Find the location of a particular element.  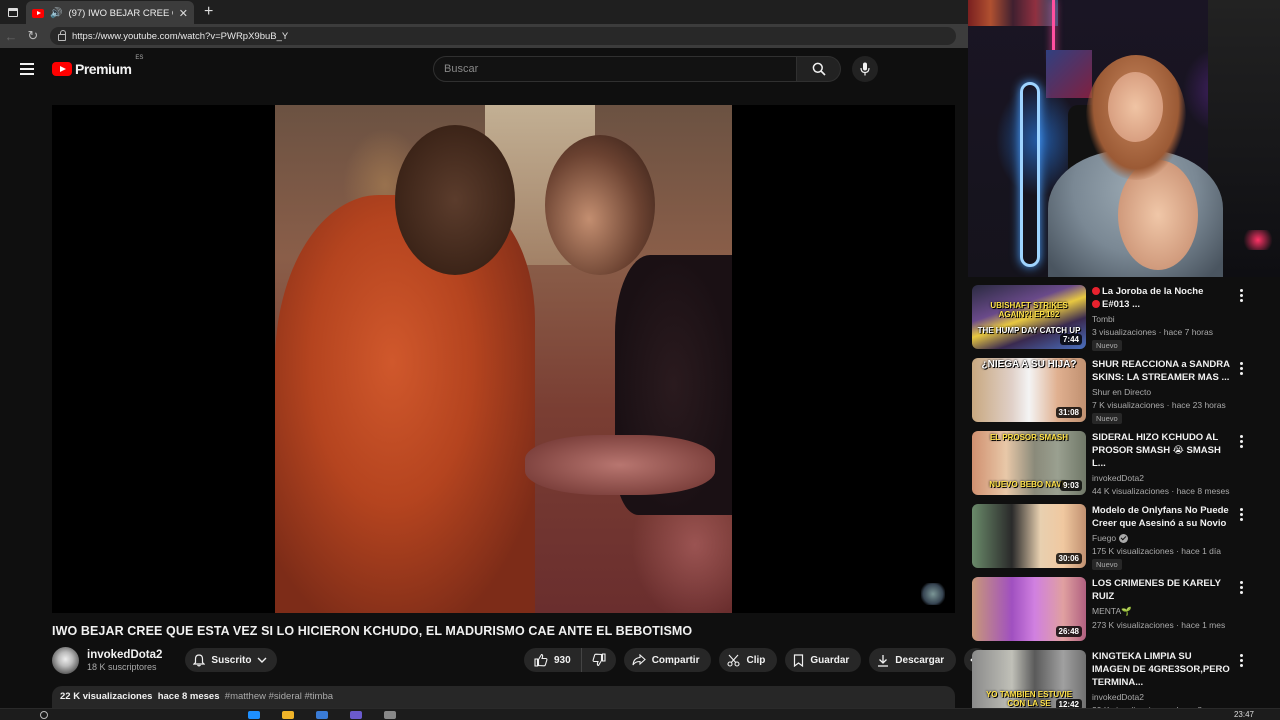

youtube-play-icon is located at coordinates (62, 69).